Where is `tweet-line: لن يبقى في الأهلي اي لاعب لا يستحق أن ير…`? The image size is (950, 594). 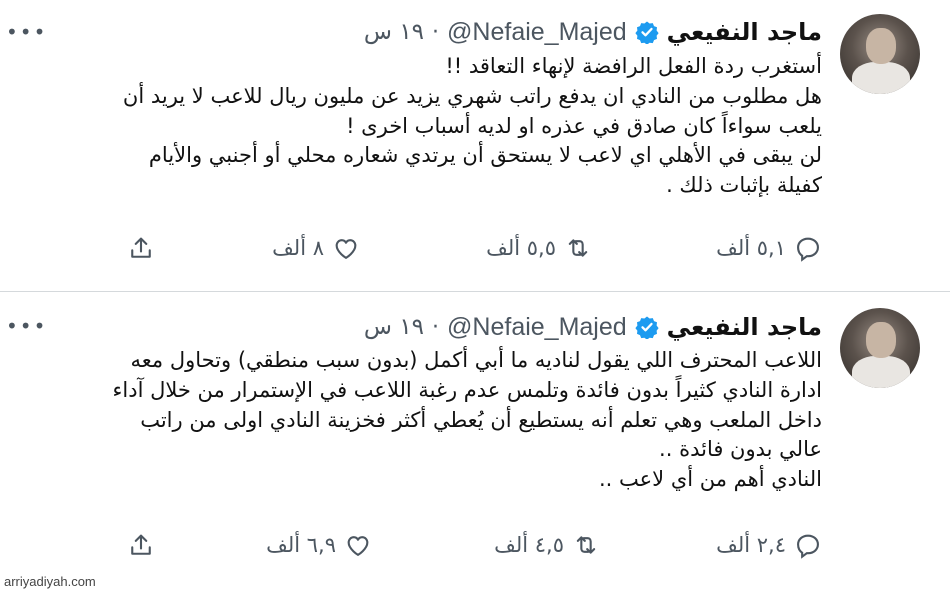 tweet-line: لن يبقى في الأهلي اي لاعب لا يستحق أن ير… is located at coordinates (485, 155).